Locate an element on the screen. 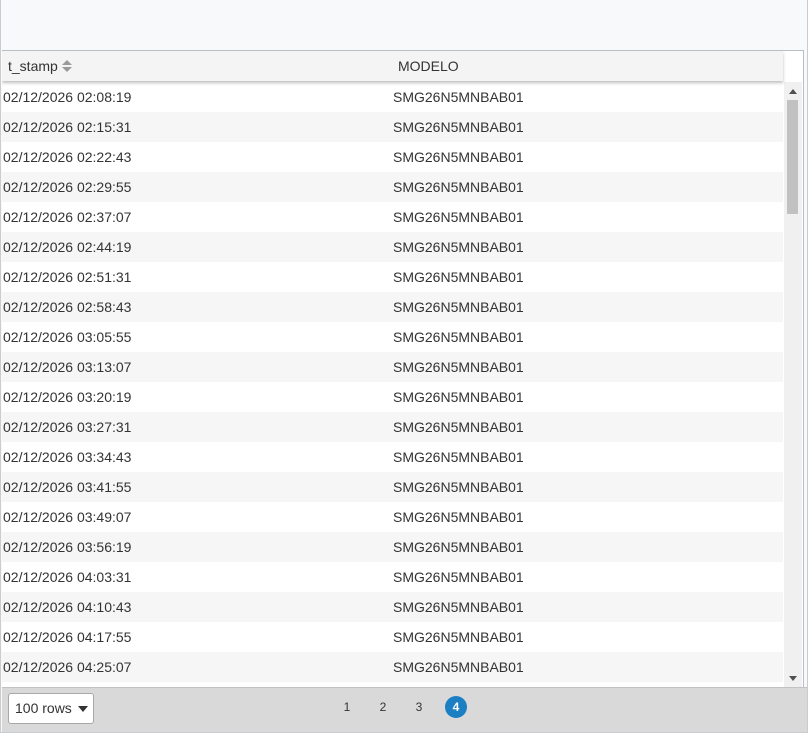 Image resolution: width=808 pixels, height=733 pixels. panel-top-area is located at coordinates (404, 25).